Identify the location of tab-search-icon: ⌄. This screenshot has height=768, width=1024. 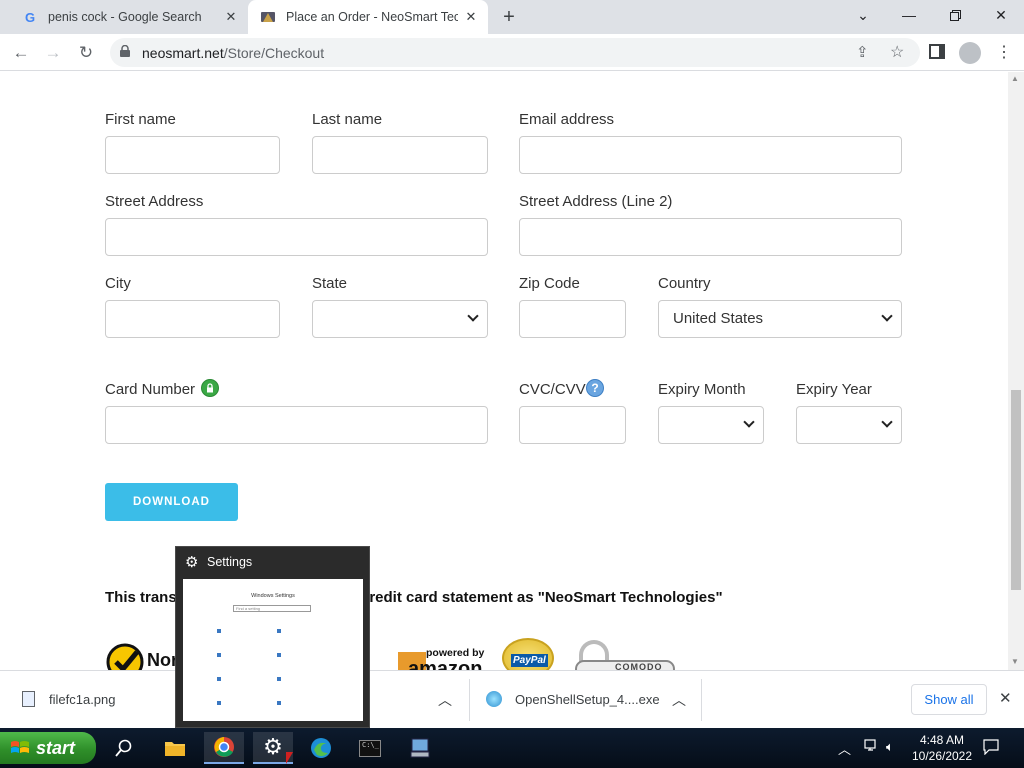
(863, 15).